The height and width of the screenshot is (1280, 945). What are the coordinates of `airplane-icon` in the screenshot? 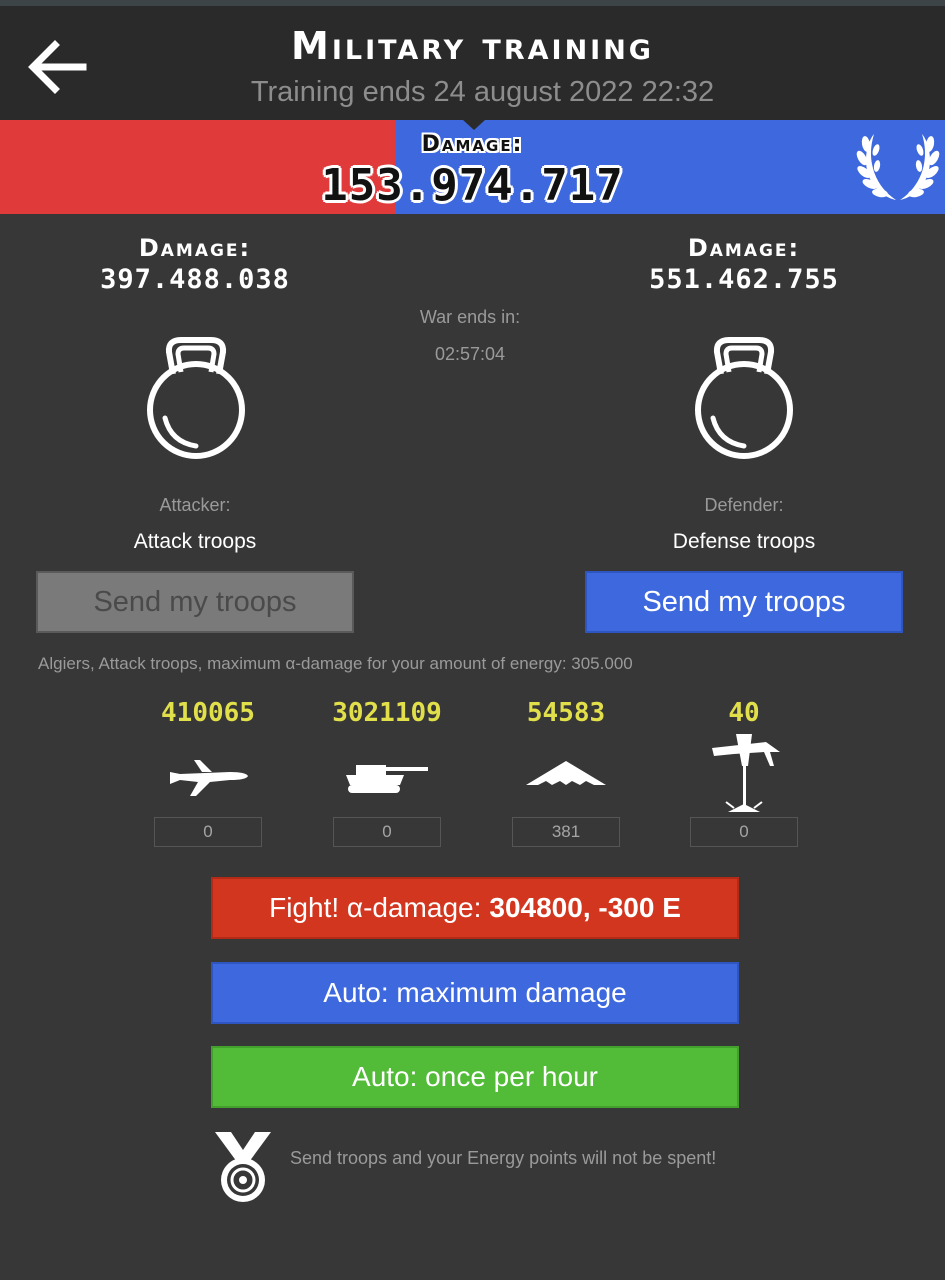 It's located at (209, 778).